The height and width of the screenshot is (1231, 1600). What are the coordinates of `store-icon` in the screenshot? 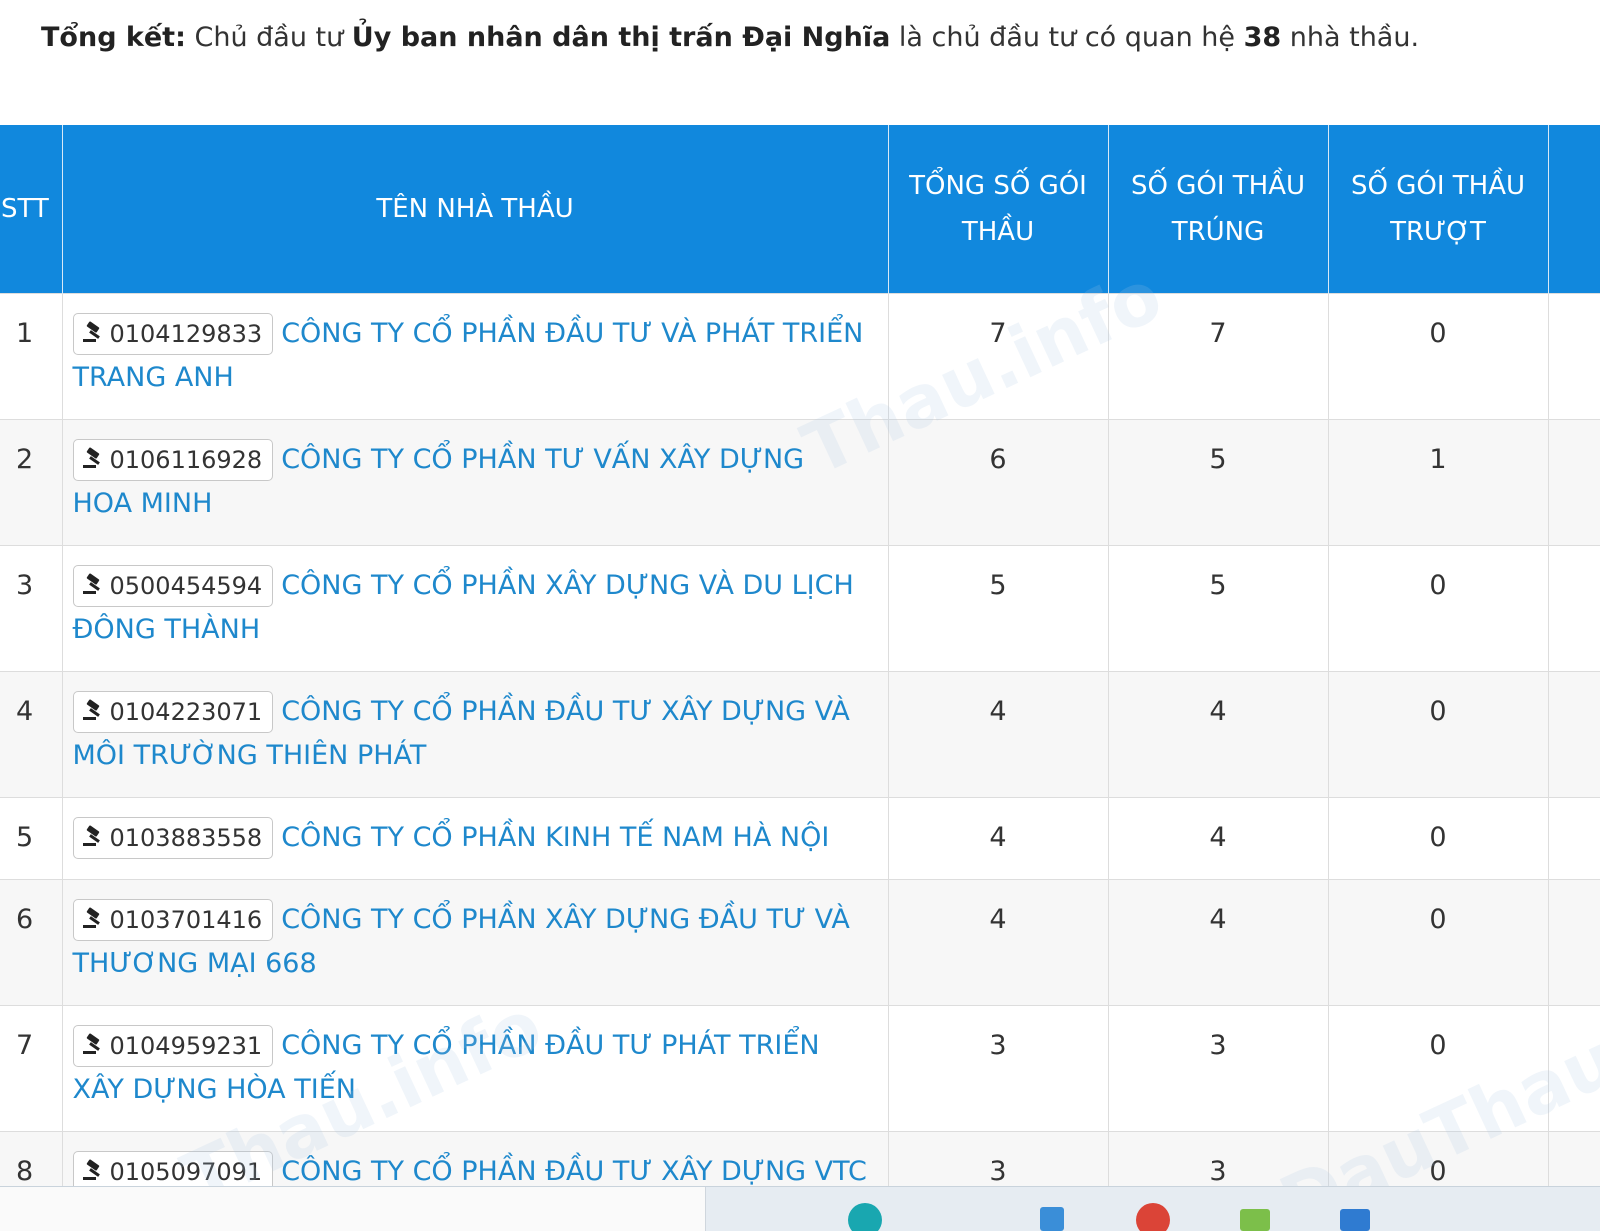 It's located at (1255, 1220).